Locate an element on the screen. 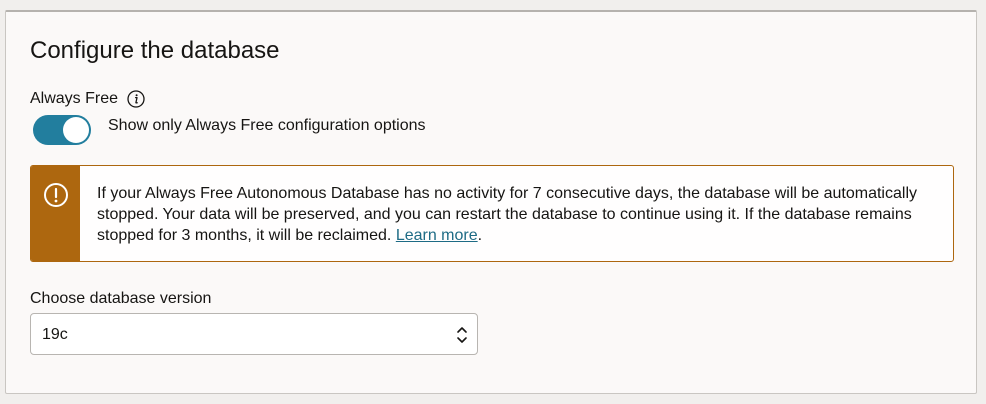  alert-message-suffix: . is located at coordinates (480, 235).